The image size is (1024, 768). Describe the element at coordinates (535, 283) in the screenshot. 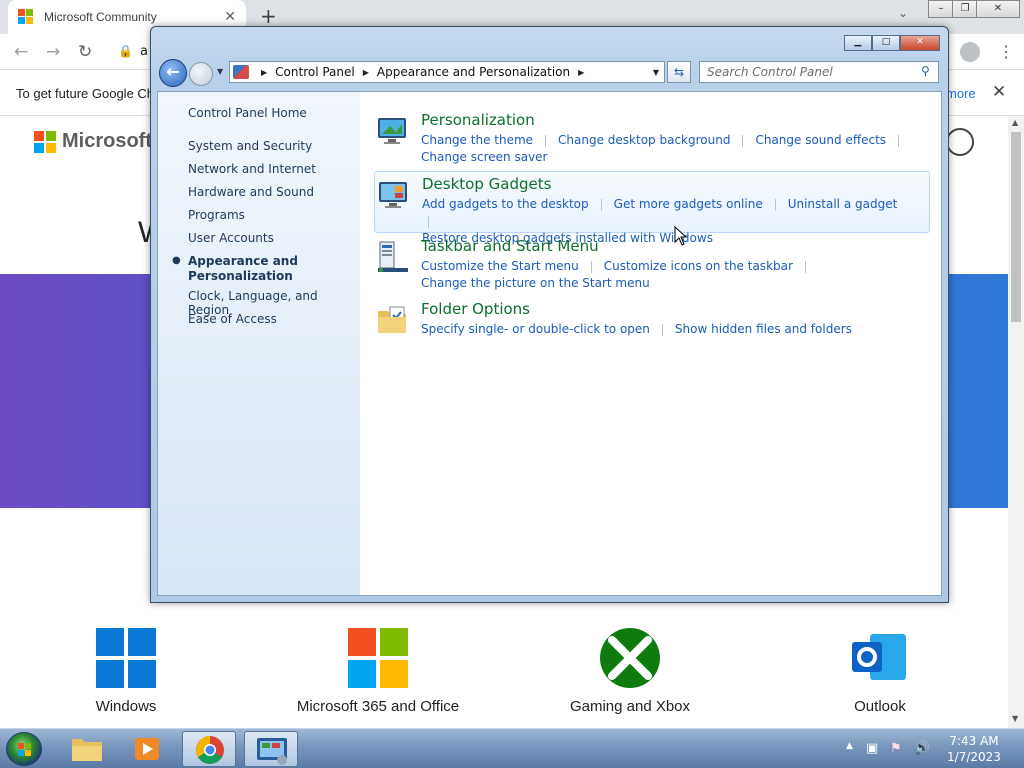

I see `task-change-start-picture: Change the picture on the Start menu` at that location.